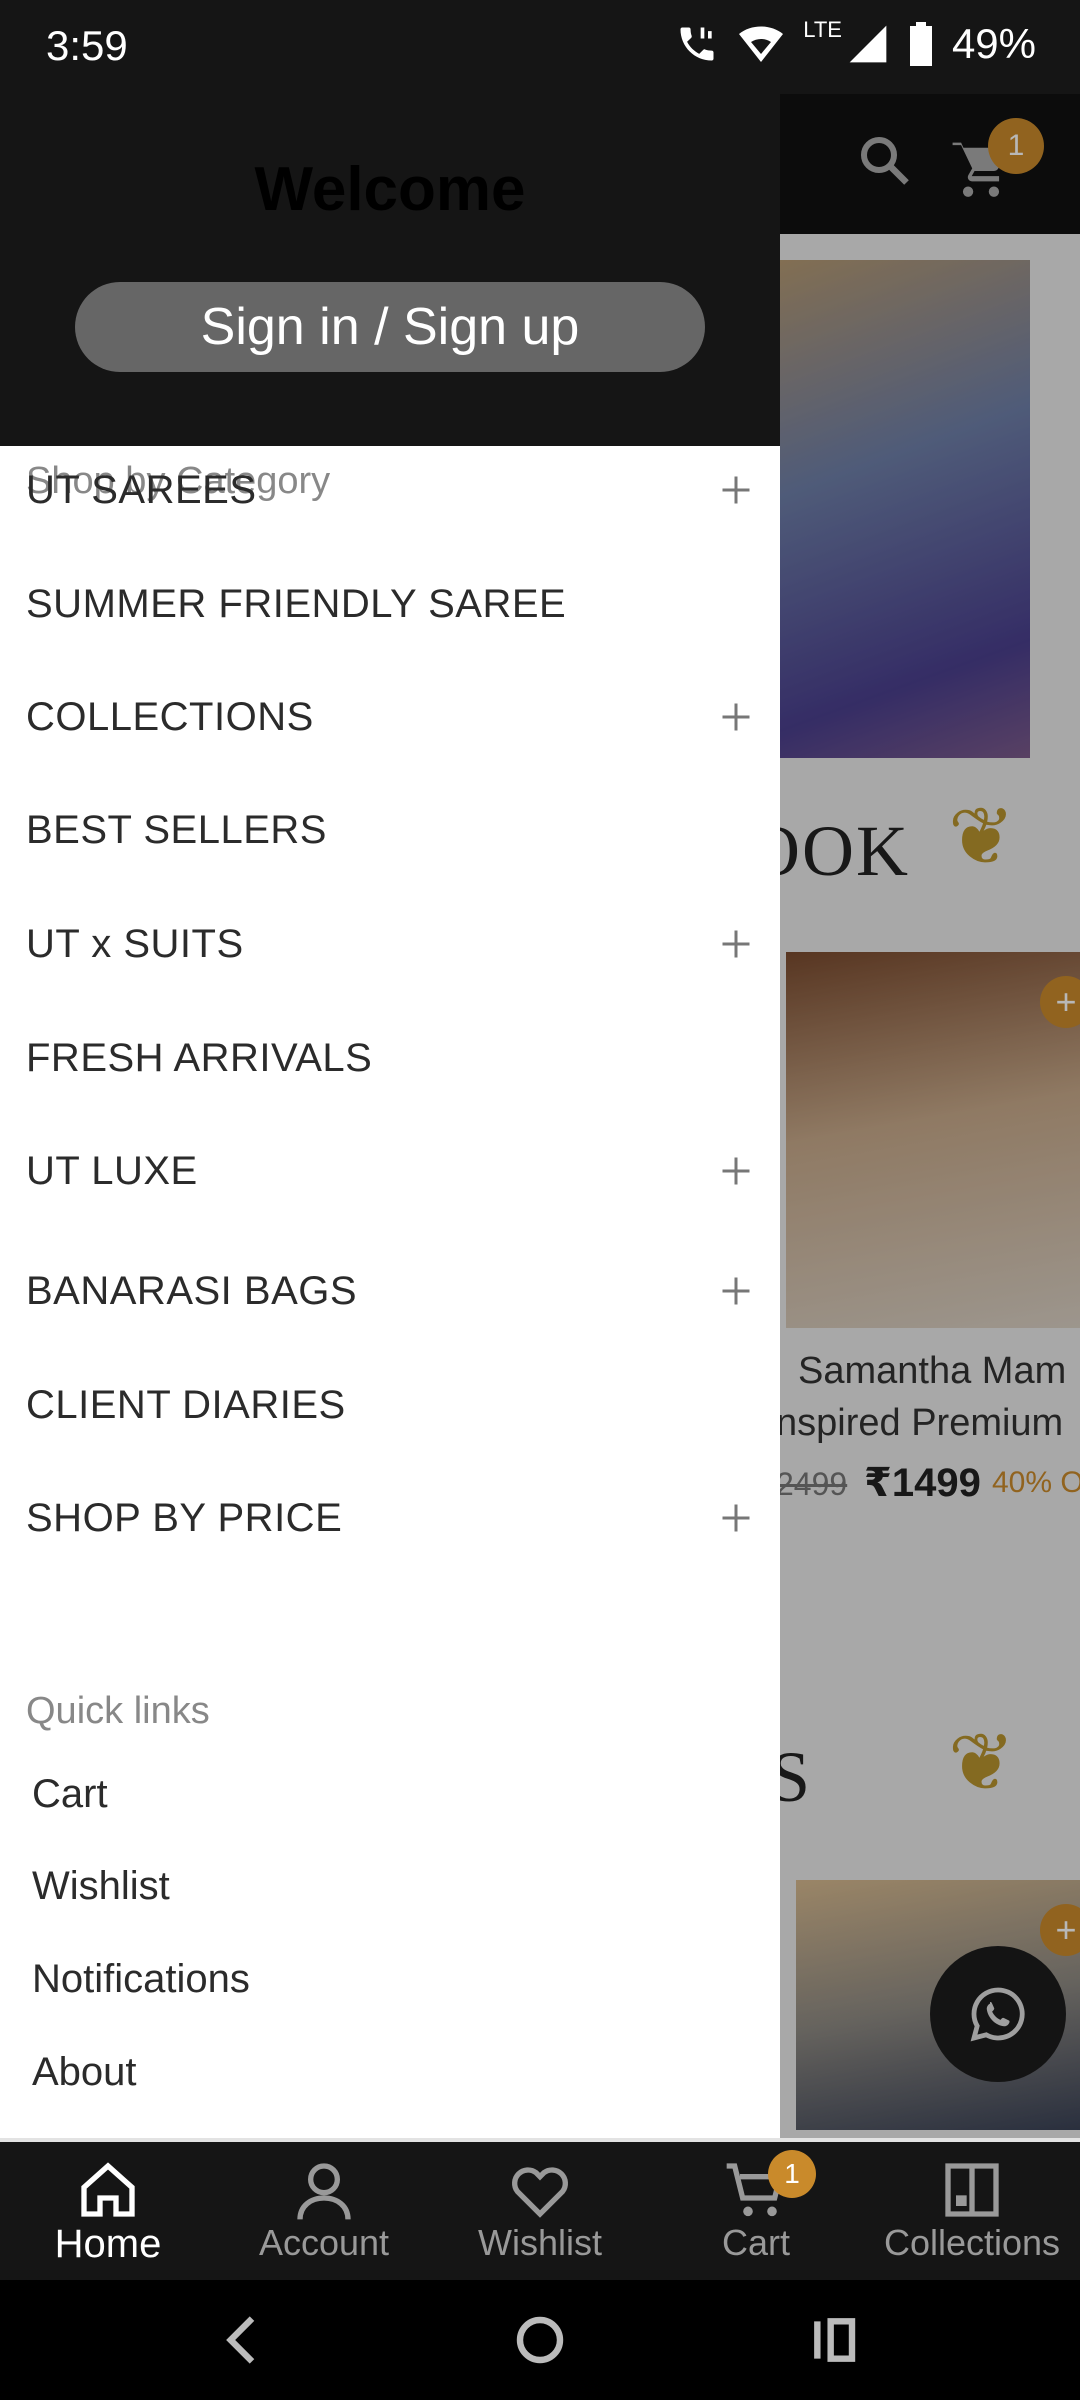 Image resolution: width=1080 pixels, height=2400 pixels. Describe the element at coordinates (812, 1484) in the screenshot. I see `product-old-price: 2499` at that location.